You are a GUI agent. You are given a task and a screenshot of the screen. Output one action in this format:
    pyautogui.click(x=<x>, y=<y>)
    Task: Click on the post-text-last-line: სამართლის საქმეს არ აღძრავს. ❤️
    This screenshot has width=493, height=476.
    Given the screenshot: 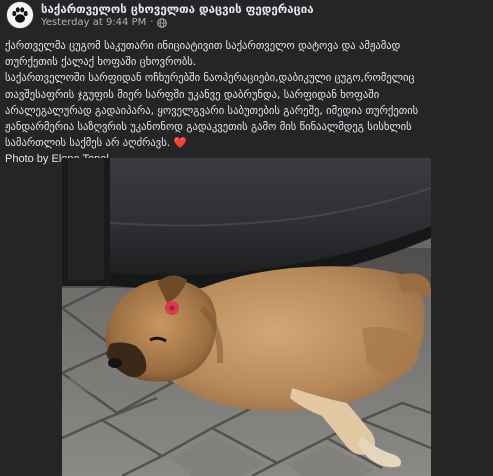 What is the action you would take?
    pyautogui.click(x=247, y=143)
    